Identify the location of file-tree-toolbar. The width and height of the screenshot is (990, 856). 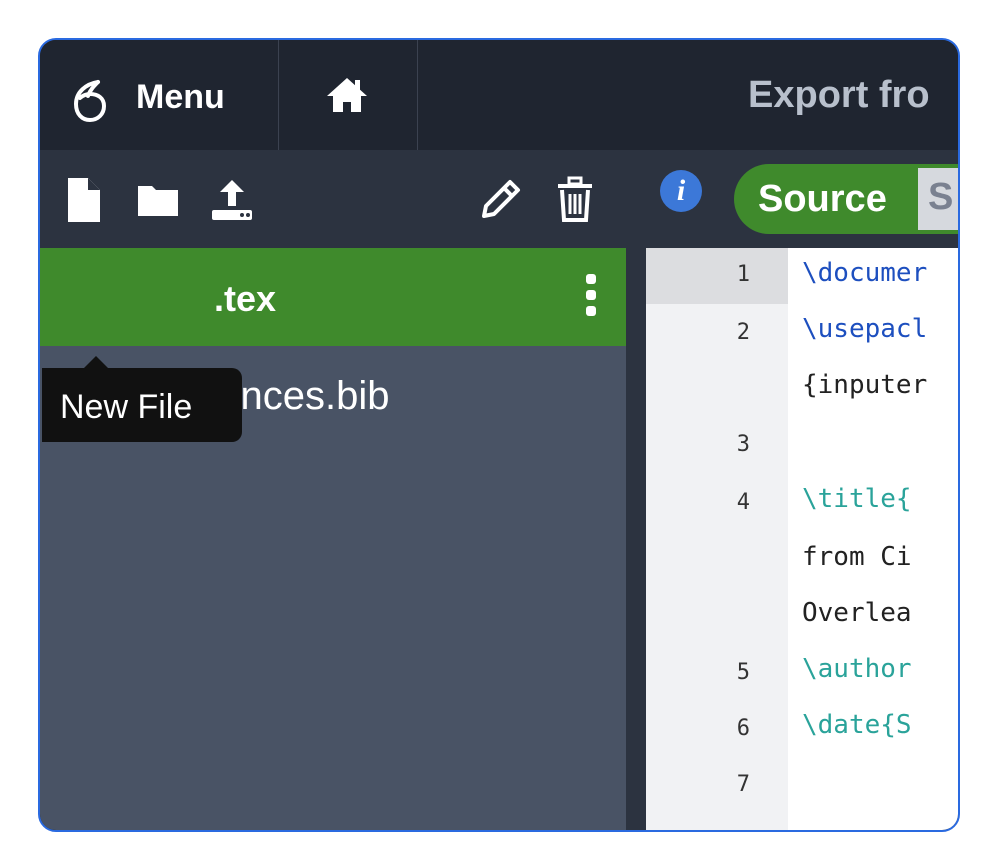
(333, 199).